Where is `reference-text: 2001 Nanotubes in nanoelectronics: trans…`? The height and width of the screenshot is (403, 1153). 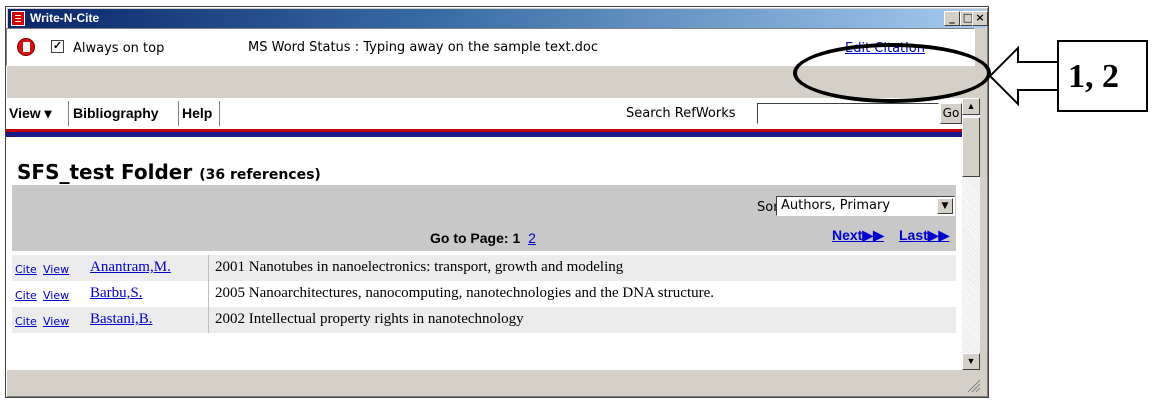 reference-text: 2001 Nanotubes in nanoelectronics: trans… is located at coordinates (419, 267).